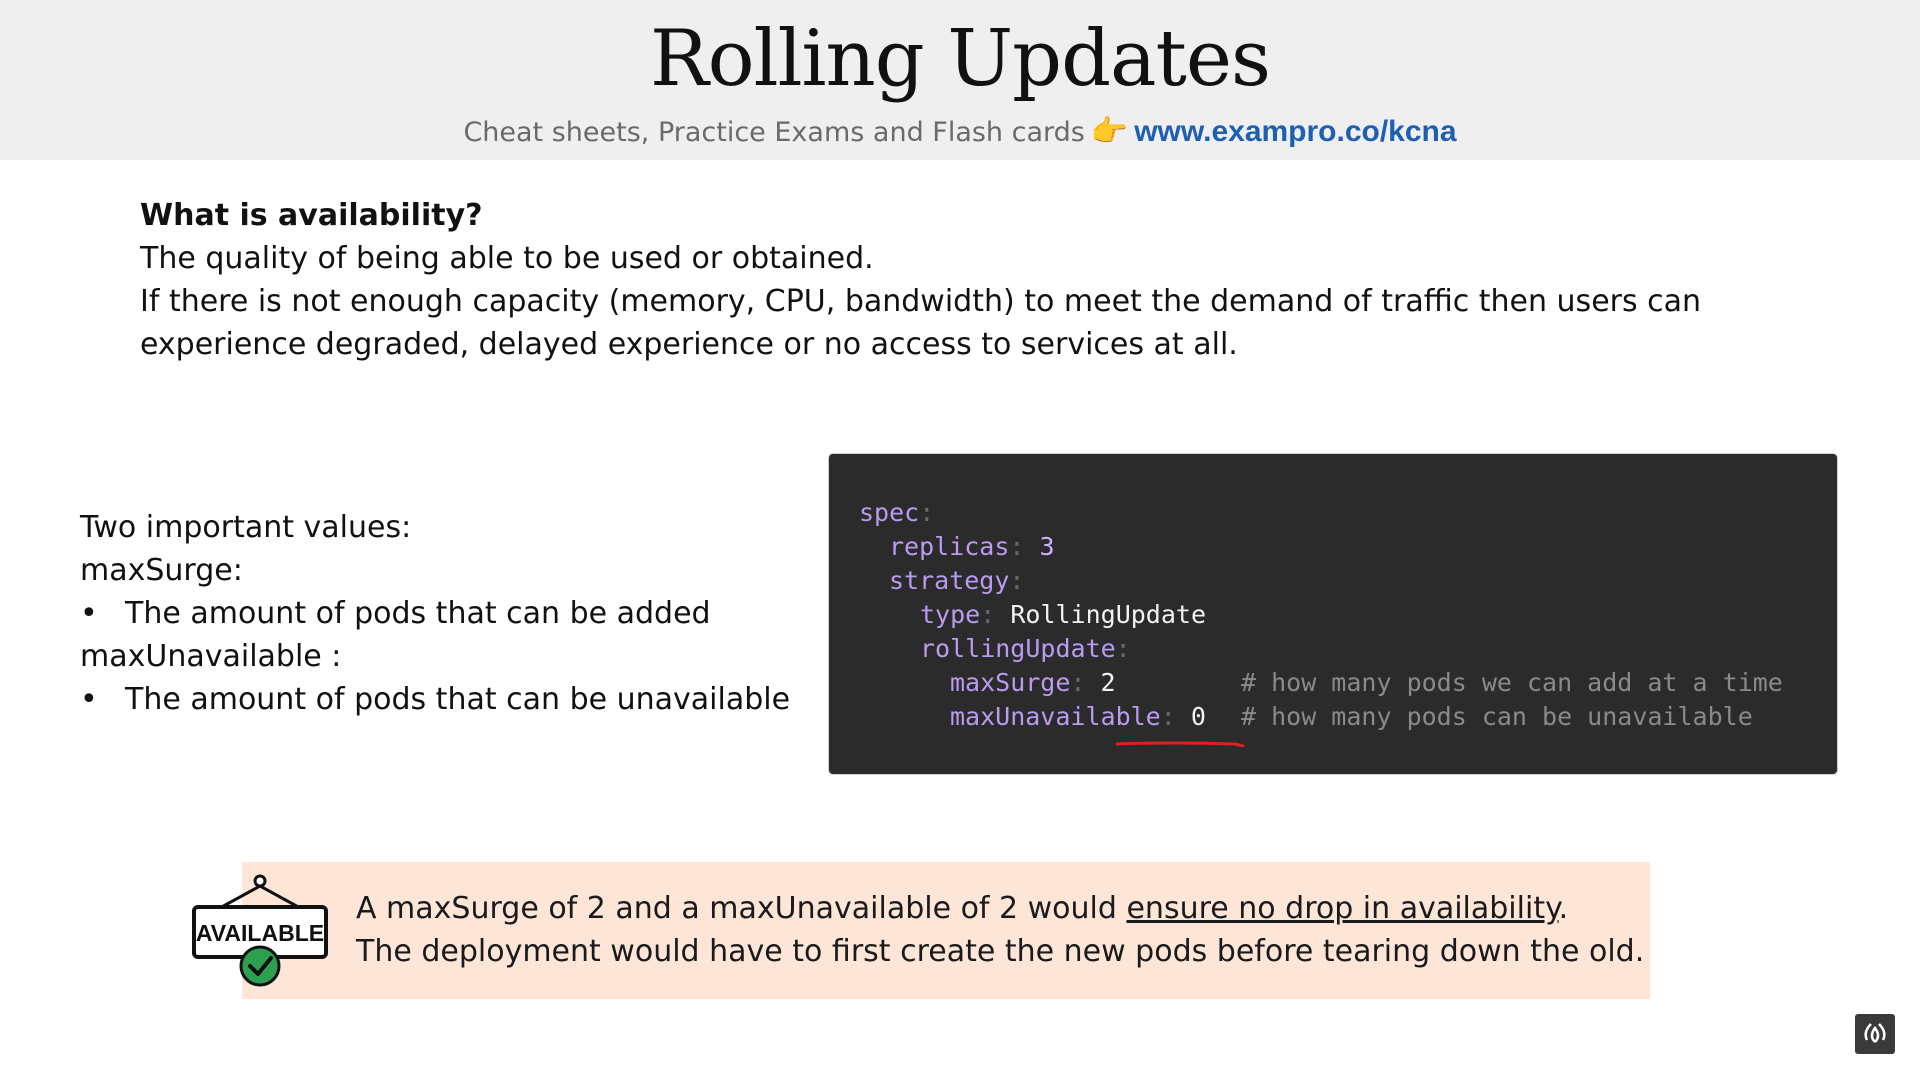 The width and height of the screenshot is (1920, 1080). I want to click on code-line-max-unavailable: maxUnavailable: 0, so click(1078, 716).